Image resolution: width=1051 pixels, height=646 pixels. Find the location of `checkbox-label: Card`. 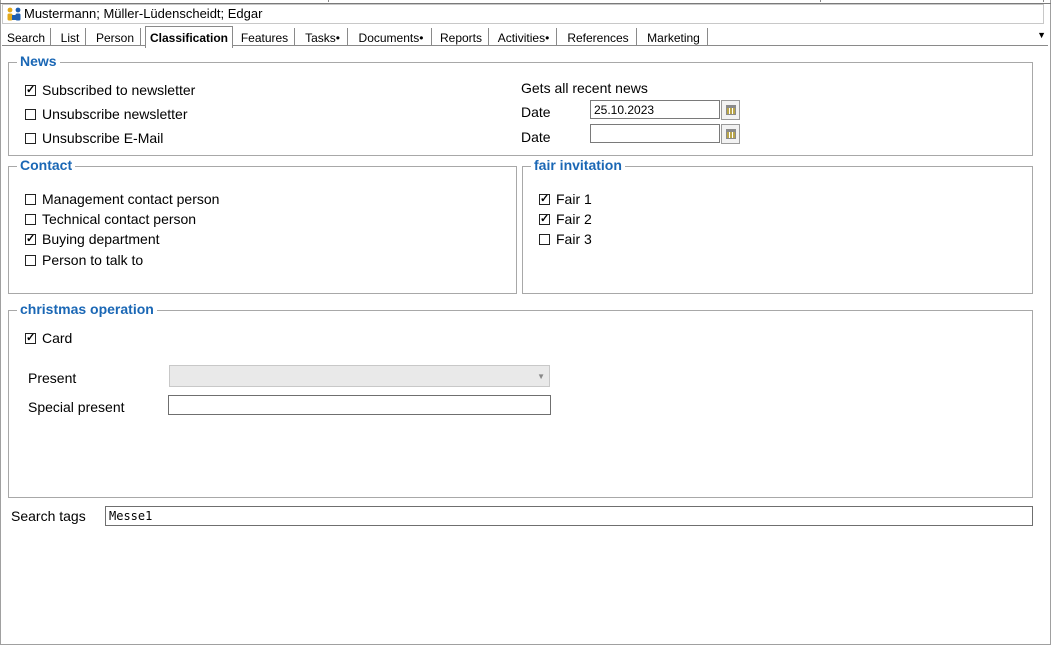

checkbox-label: Card is located at coordinates (57, 338).